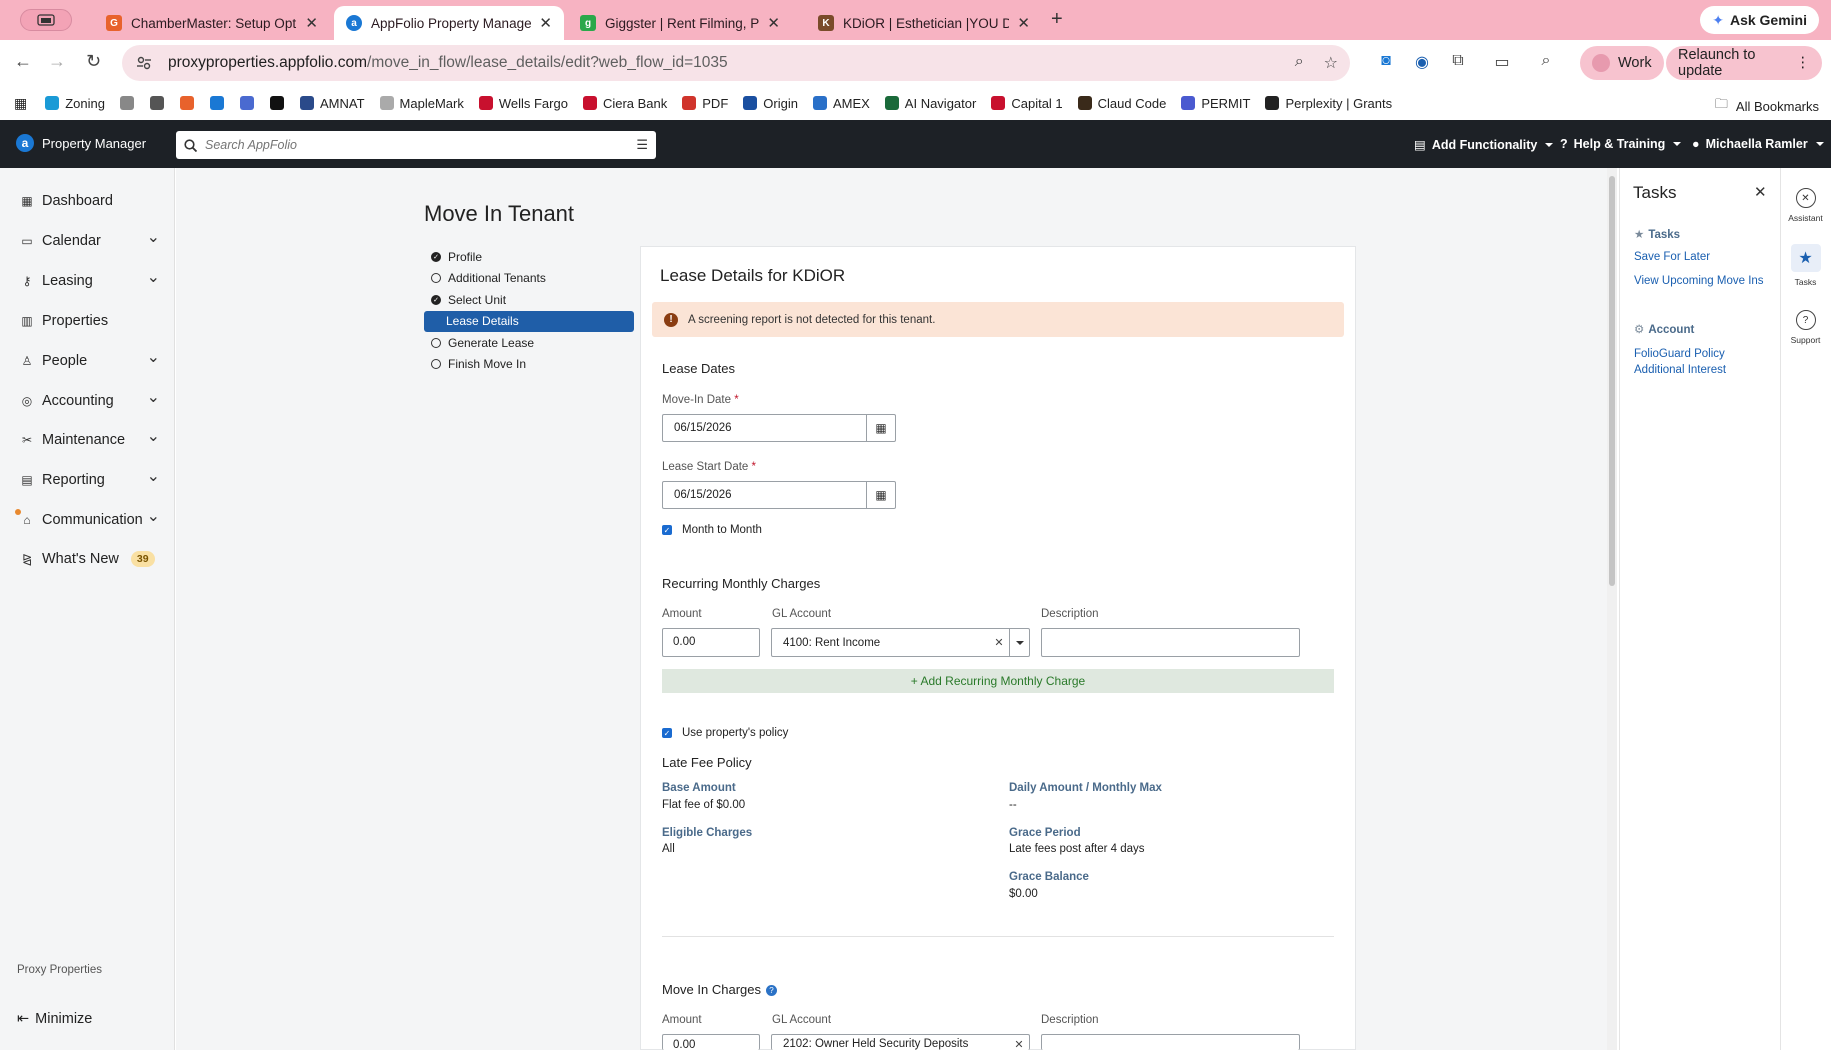 The image size is (1831, 1050). I want to click on bookmark-item: PDF, so click(705, 103).